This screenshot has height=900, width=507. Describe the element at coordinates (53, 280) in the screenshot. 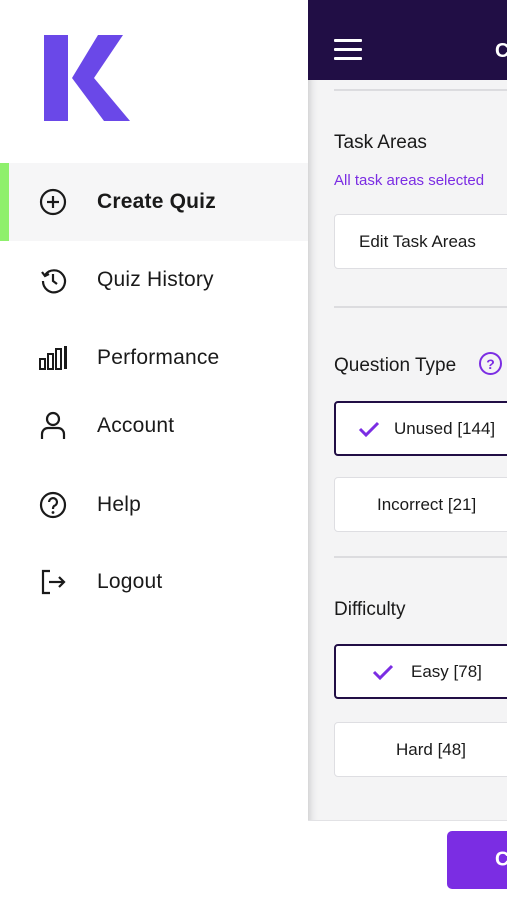

I see `history-icon` at that location.